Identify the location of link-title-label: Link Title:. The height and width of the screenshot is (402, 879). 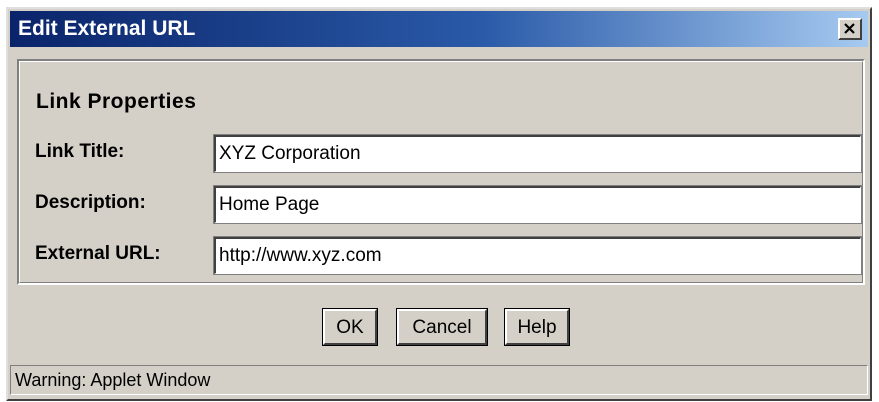
(80, 151).